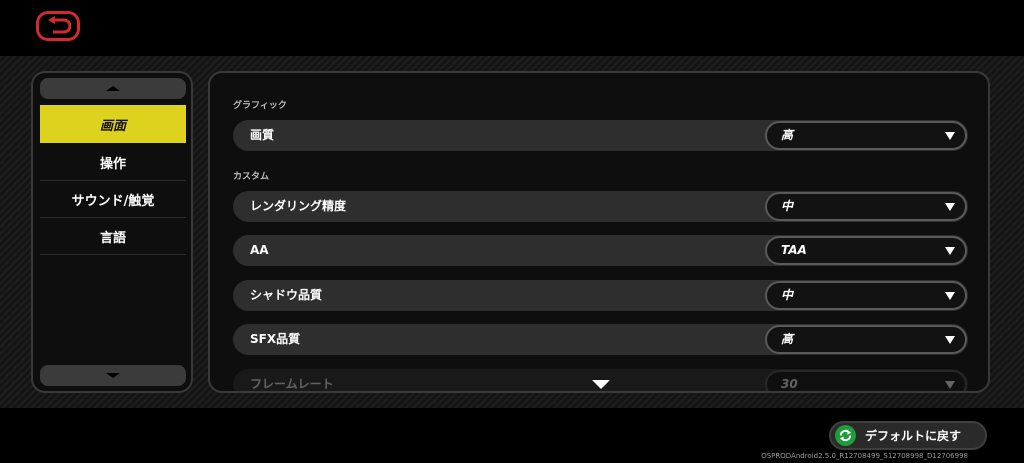 The image size is (1024, 463). I want to click on quality-dropdown: 高, so click(866, 135).